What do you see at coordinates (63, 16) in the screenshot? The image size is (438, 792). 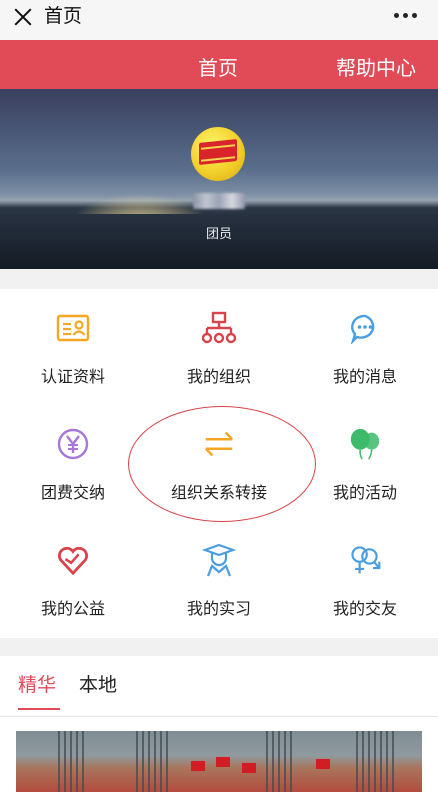 I see `window-title: 首页` at bounding box center [63, 16].